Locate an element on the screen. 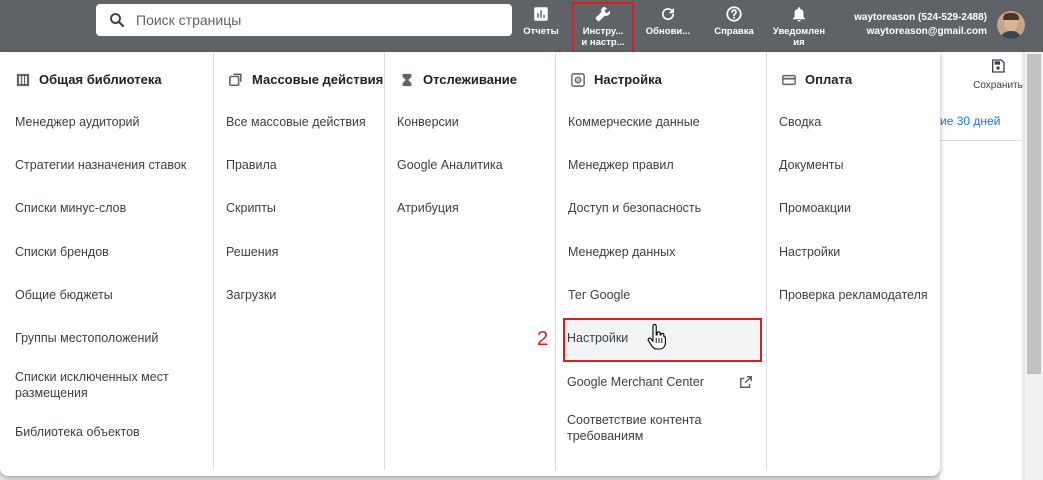  library-icon is located at coordinates (23, 79).